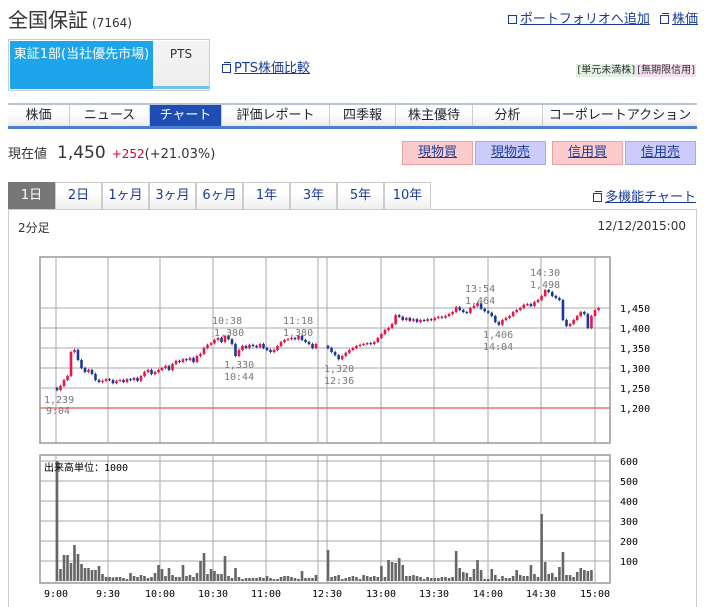 This screenshot has height=607, width=704. What do you see at coordinates (160, 594) in the screenshot?
I see `time-tick-label: 10:00` at bounding box center [160, 594].